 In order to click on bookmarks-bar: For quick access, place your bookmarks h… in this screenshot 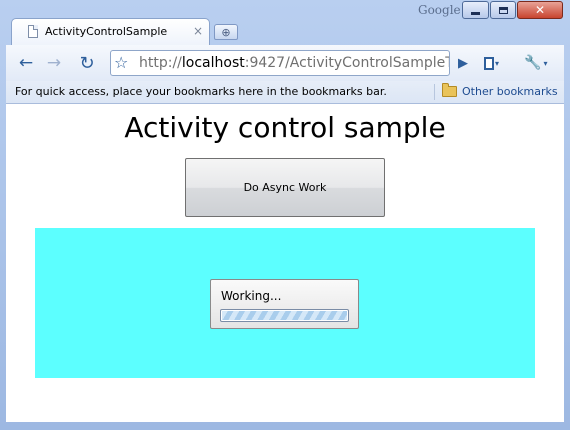, I will do `click(285, 92)`.